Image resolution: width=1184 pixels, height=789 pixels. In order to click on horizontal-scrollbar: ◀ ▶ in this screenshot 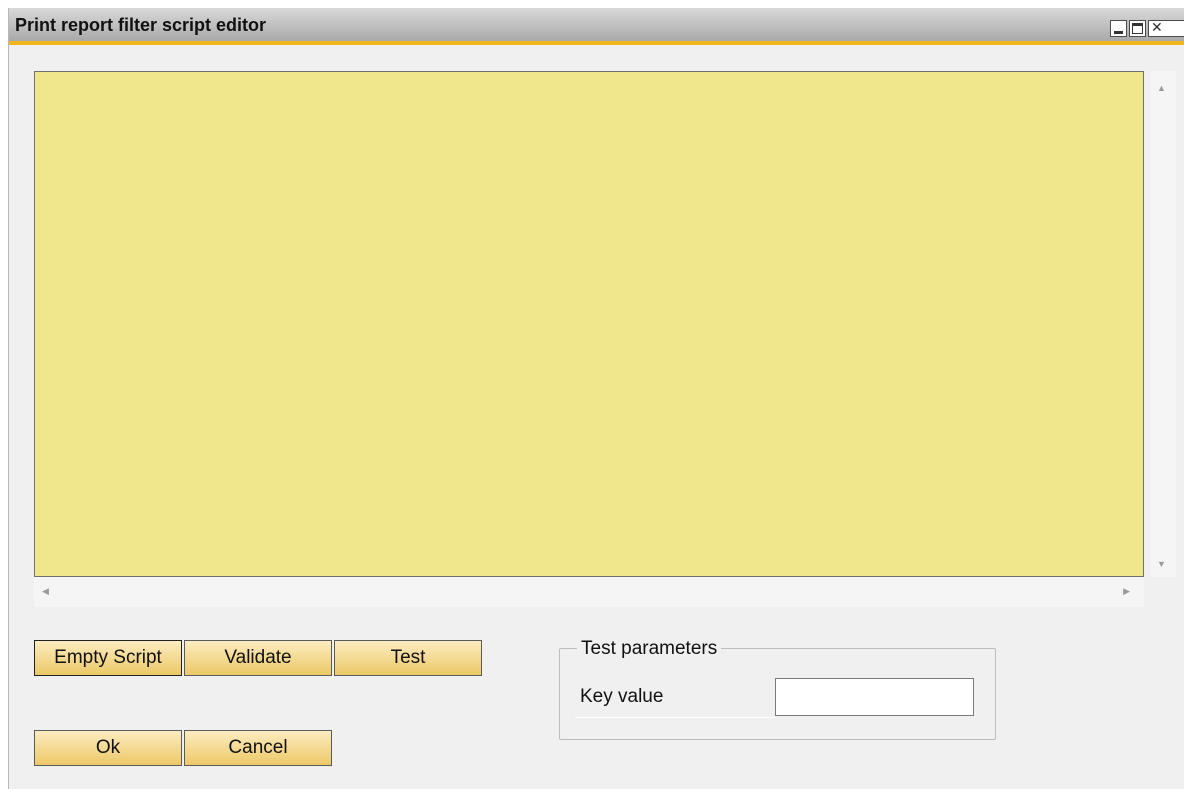, I will do `click(589, 592)`.